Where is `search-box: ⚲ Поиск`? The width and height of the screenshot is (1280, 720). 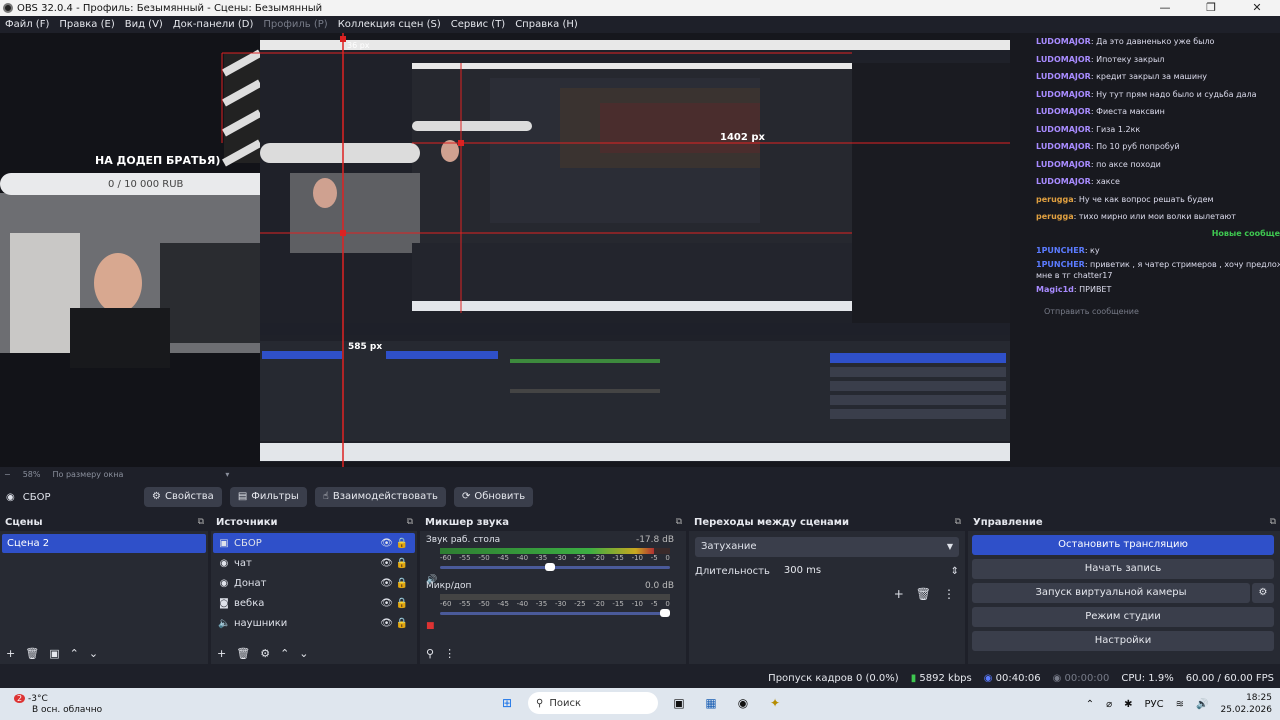
search-box: ⚲ Поиск is located at coordinates (593, 703).